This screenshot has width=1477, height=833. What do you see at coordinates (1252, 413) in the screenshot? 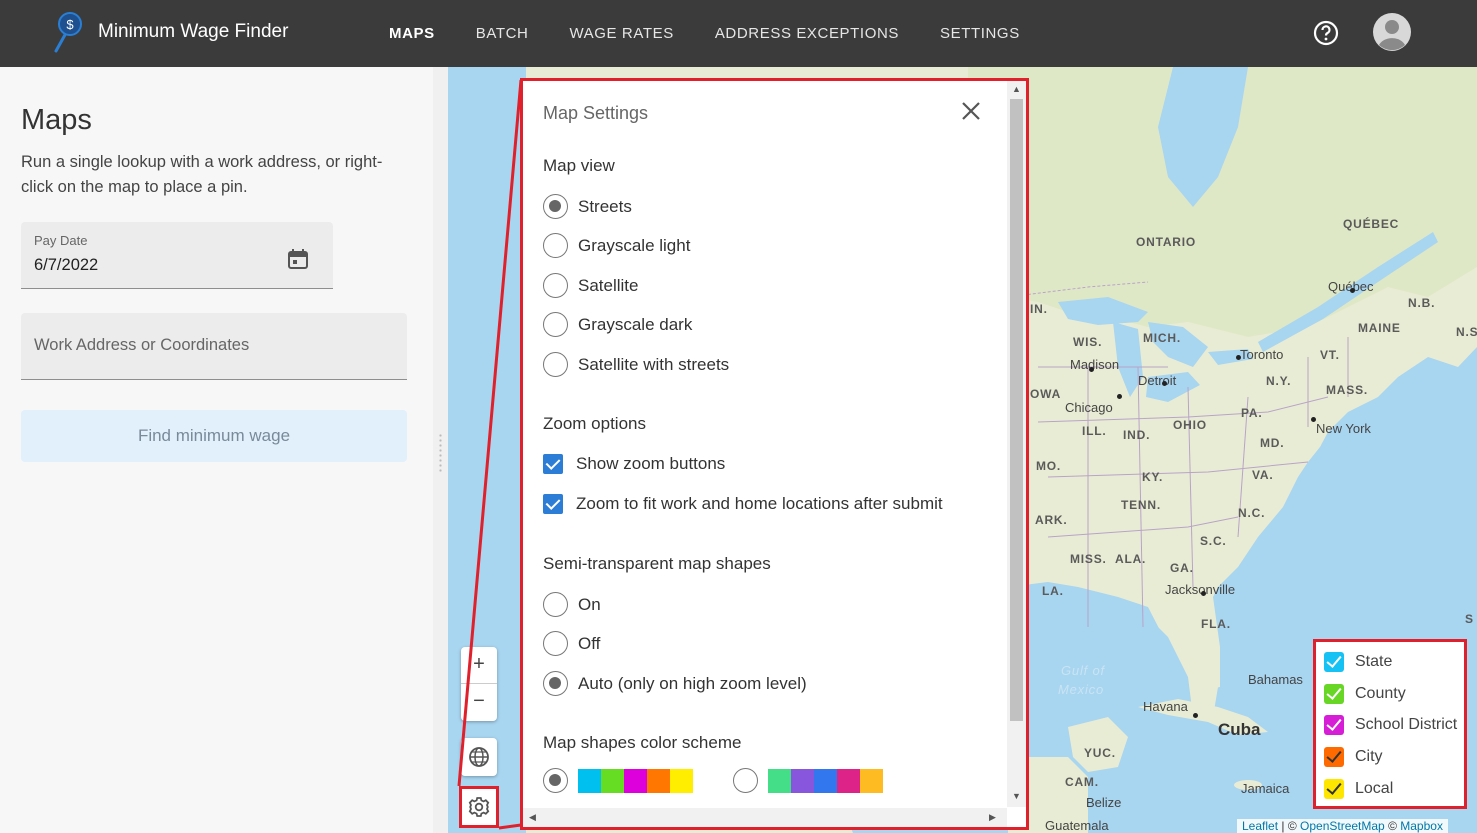
I see `map-label: PA.` at bounding box center [1252, 413].